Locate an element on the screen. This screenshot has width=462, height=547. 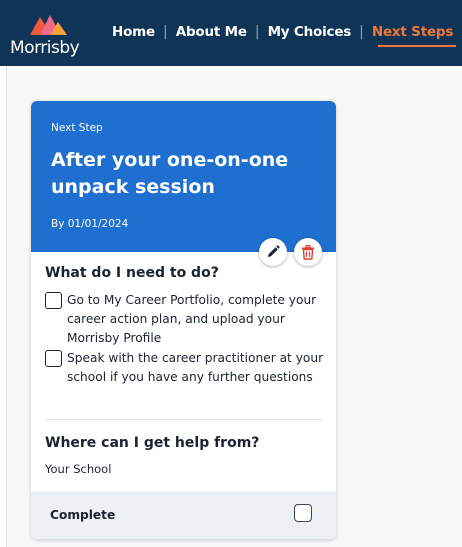
nav-my-choices: My Choices is located at coordinates (310, 32).